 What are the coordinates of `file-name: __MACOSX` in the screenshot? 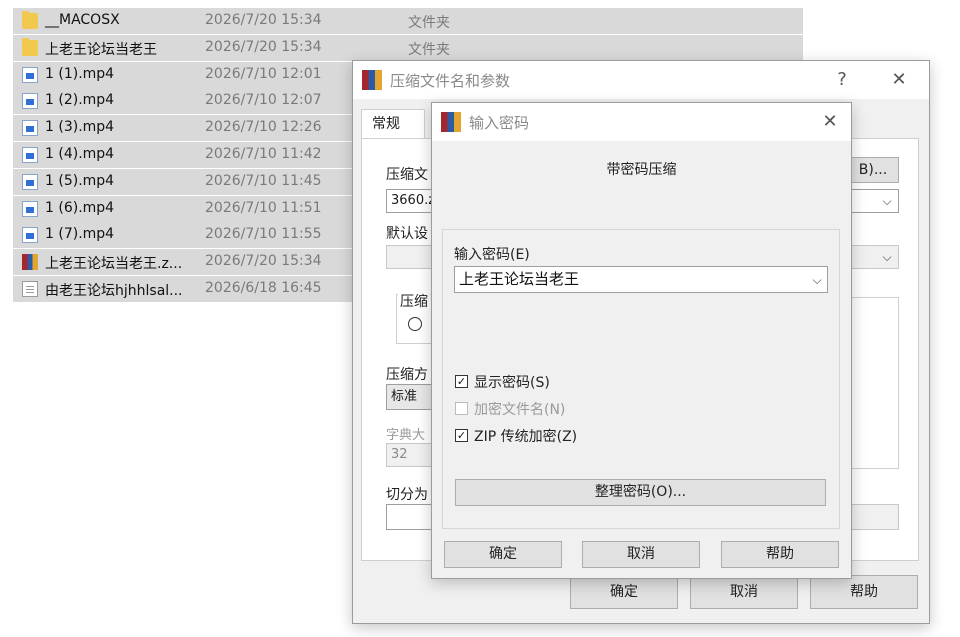 It's located at (82, 20).